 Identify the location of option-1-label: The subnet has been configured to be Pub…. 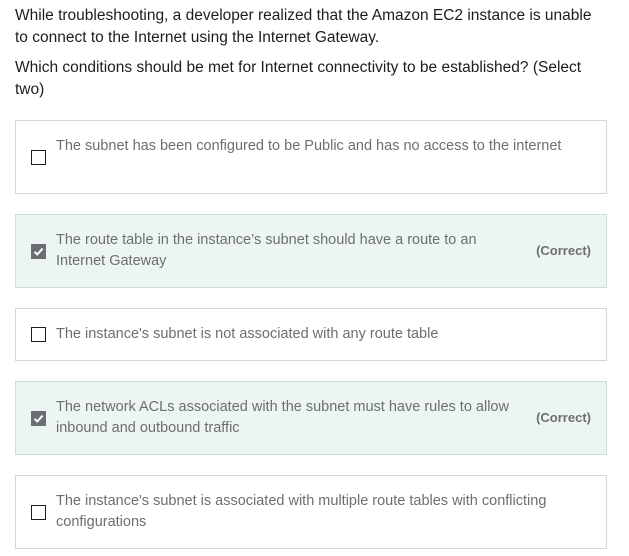
(309, 146).